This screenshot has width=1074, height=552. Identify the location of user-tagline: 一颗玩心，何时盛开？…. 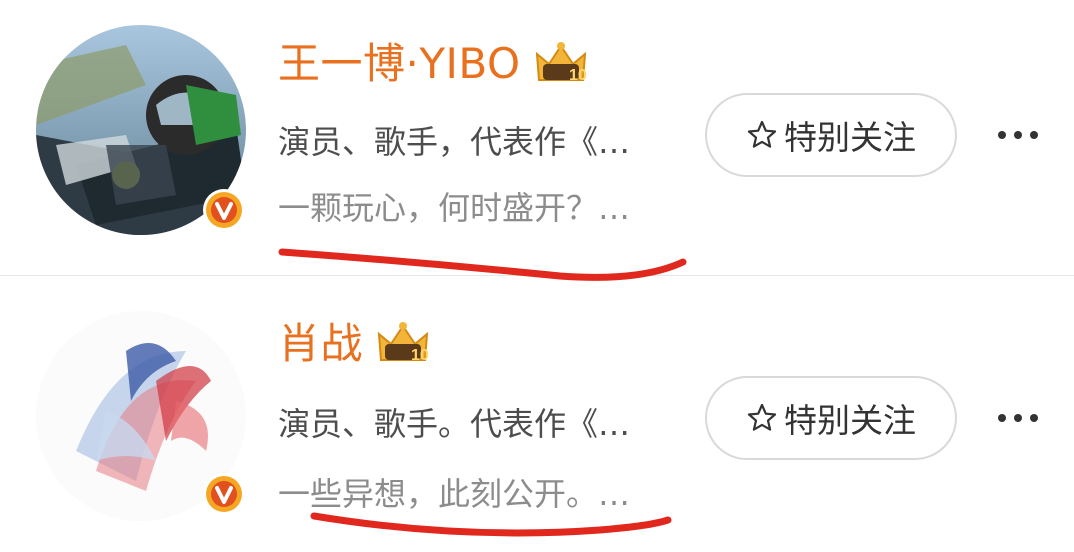
(454, 208).